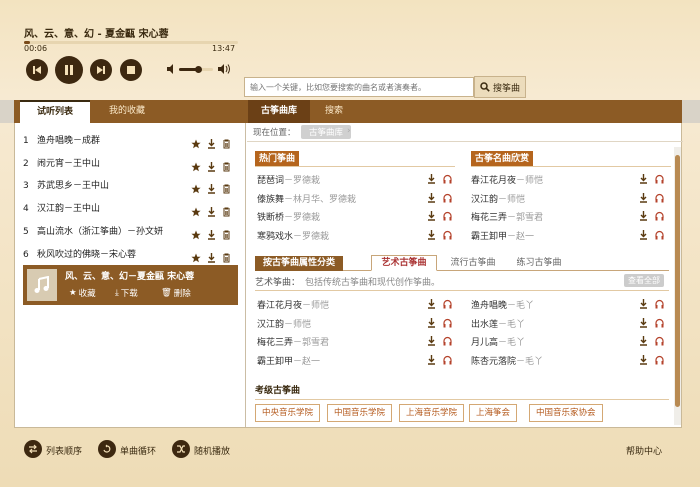 The height and width of the screenshot is (487, 700). I want to click on list-order-button, so click(33, 449).